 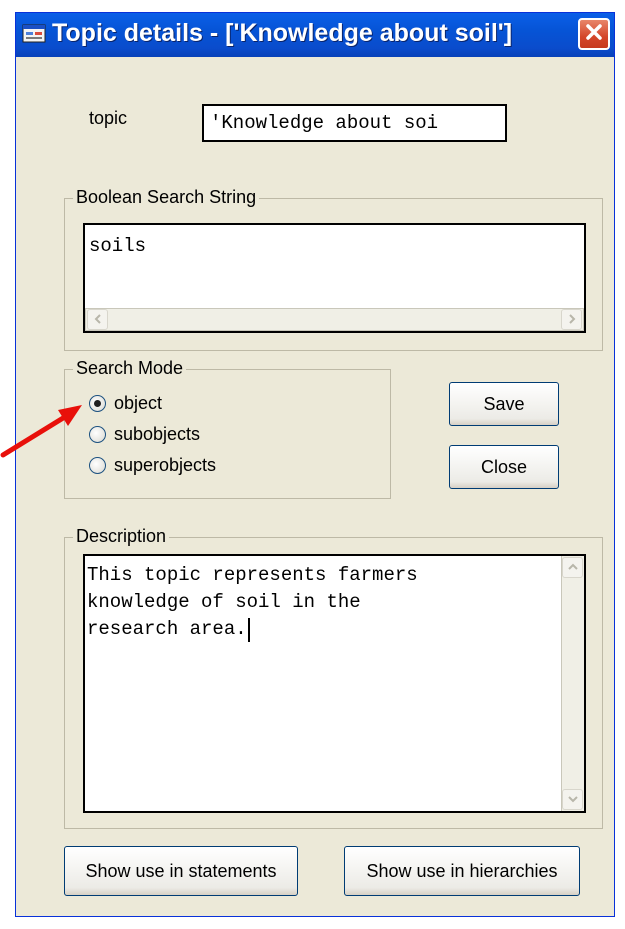 What do you see at coordinates (97, 465) in the screenshot?
I see `radio-superobjects-button` at bounding box center [97, 465].